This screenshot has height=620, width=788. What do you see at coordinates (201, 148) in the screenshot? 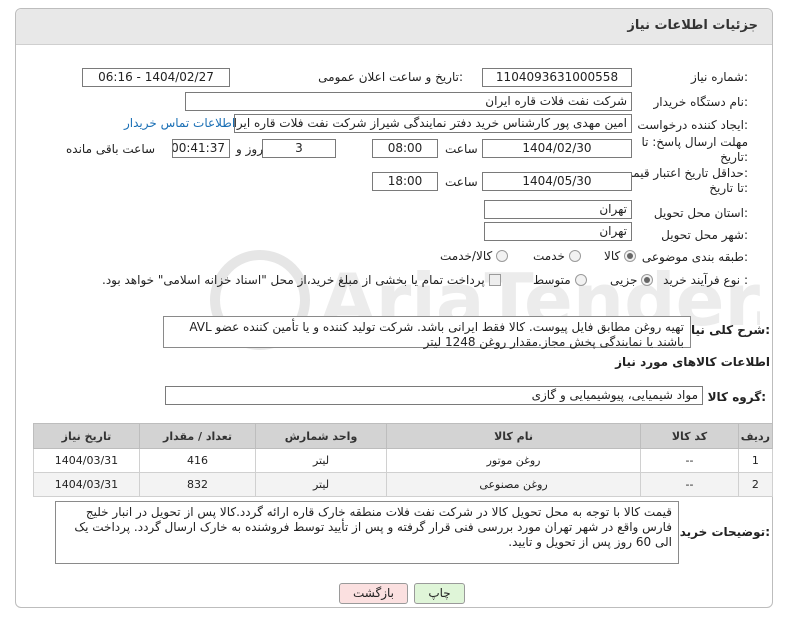
I see `time-remaining-field: 00:41:37` at bounding box center [201, 148].